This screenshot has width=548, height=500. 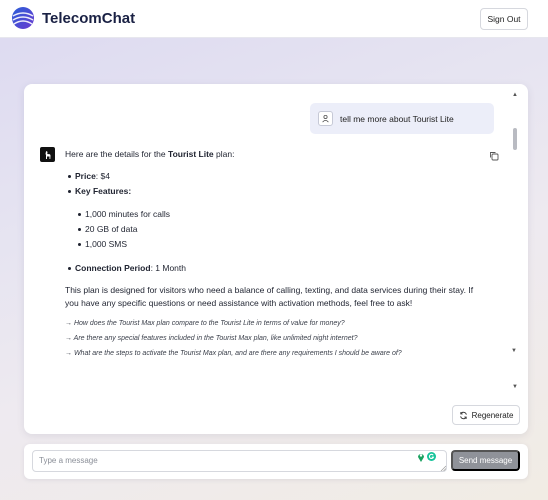 I want to click on regenerate-label: Regenerate, so click(x=492, y=415).